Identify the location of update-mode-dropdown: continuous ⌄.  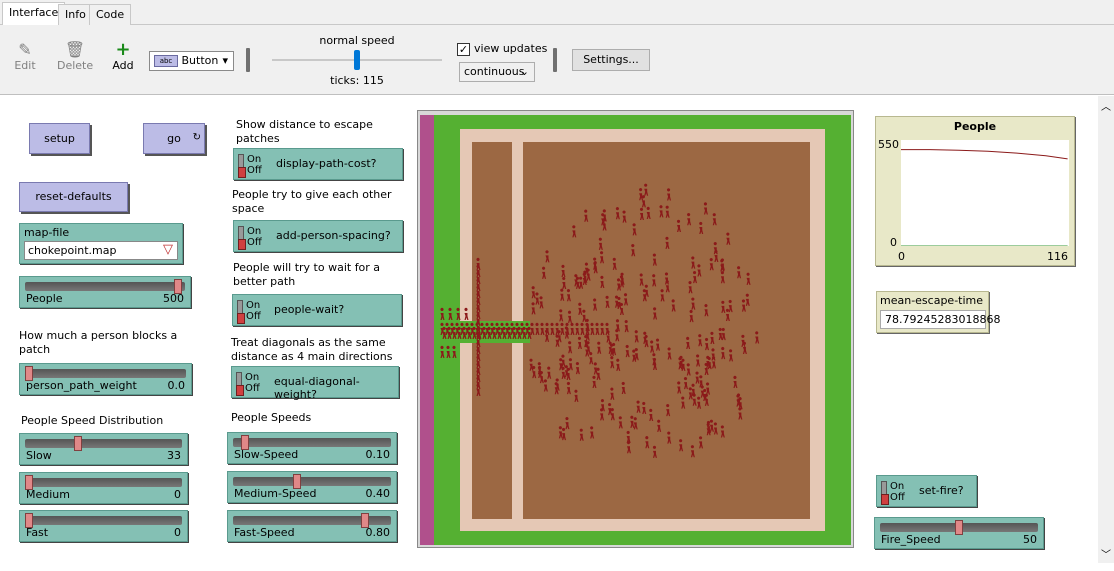
(497, 72).